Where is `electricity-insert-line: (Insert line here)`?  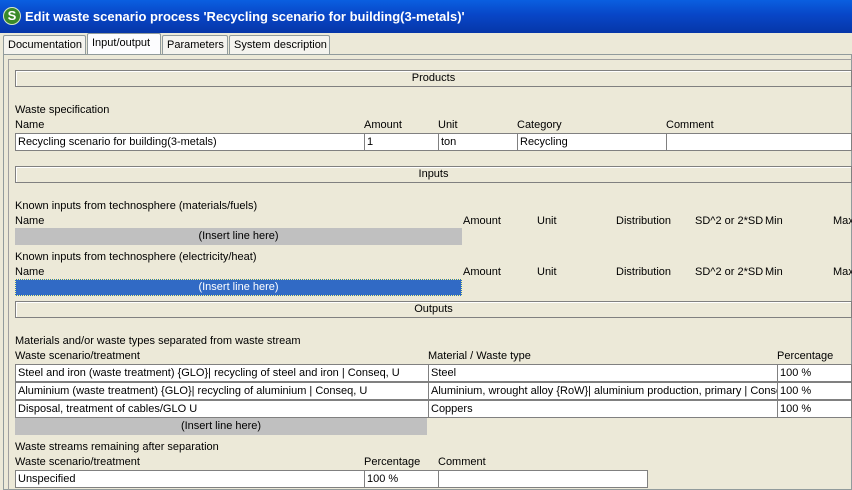
electricity-insert-line: (Insert line here) is located at coordinates (238, 287).